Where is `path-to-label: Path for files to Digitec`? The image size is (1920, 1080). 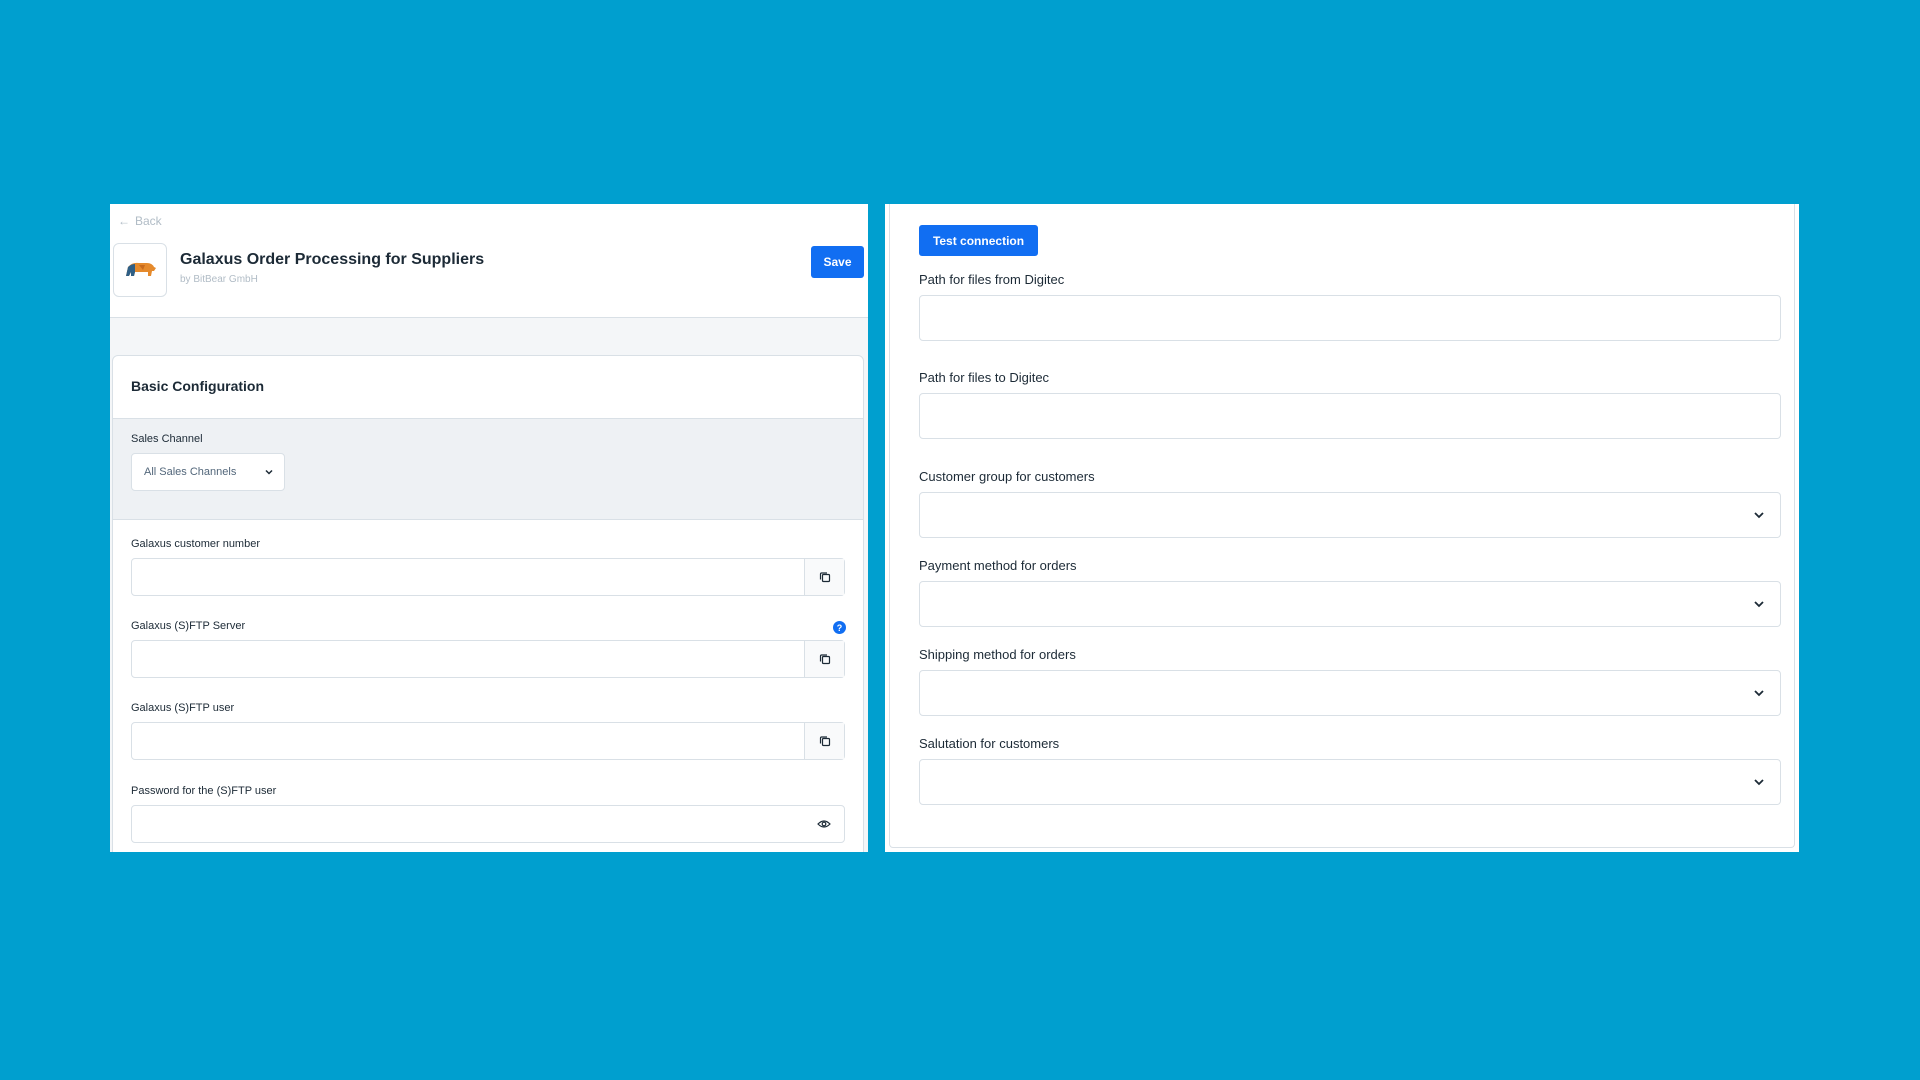
path-to-label: Path for files to Digitec is located at coordinates (984, 377).